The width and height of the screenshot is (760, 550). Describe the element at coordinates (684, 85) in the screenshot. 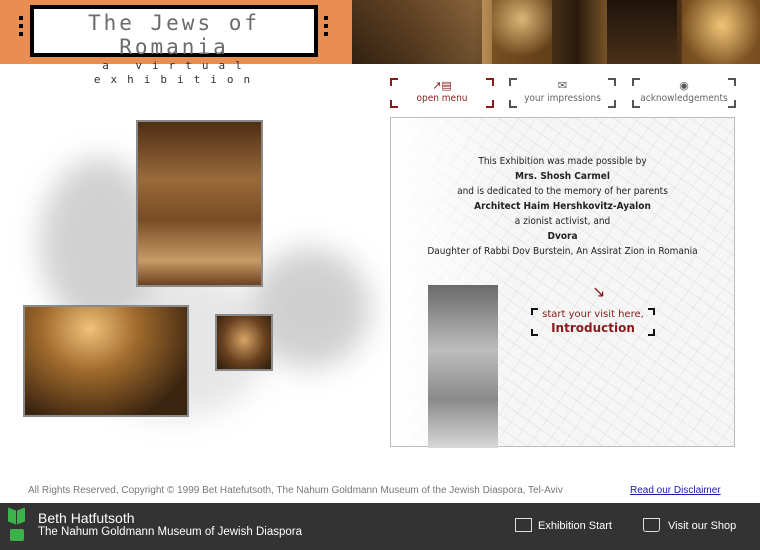

I see `globe-icon: ◉` at that location.